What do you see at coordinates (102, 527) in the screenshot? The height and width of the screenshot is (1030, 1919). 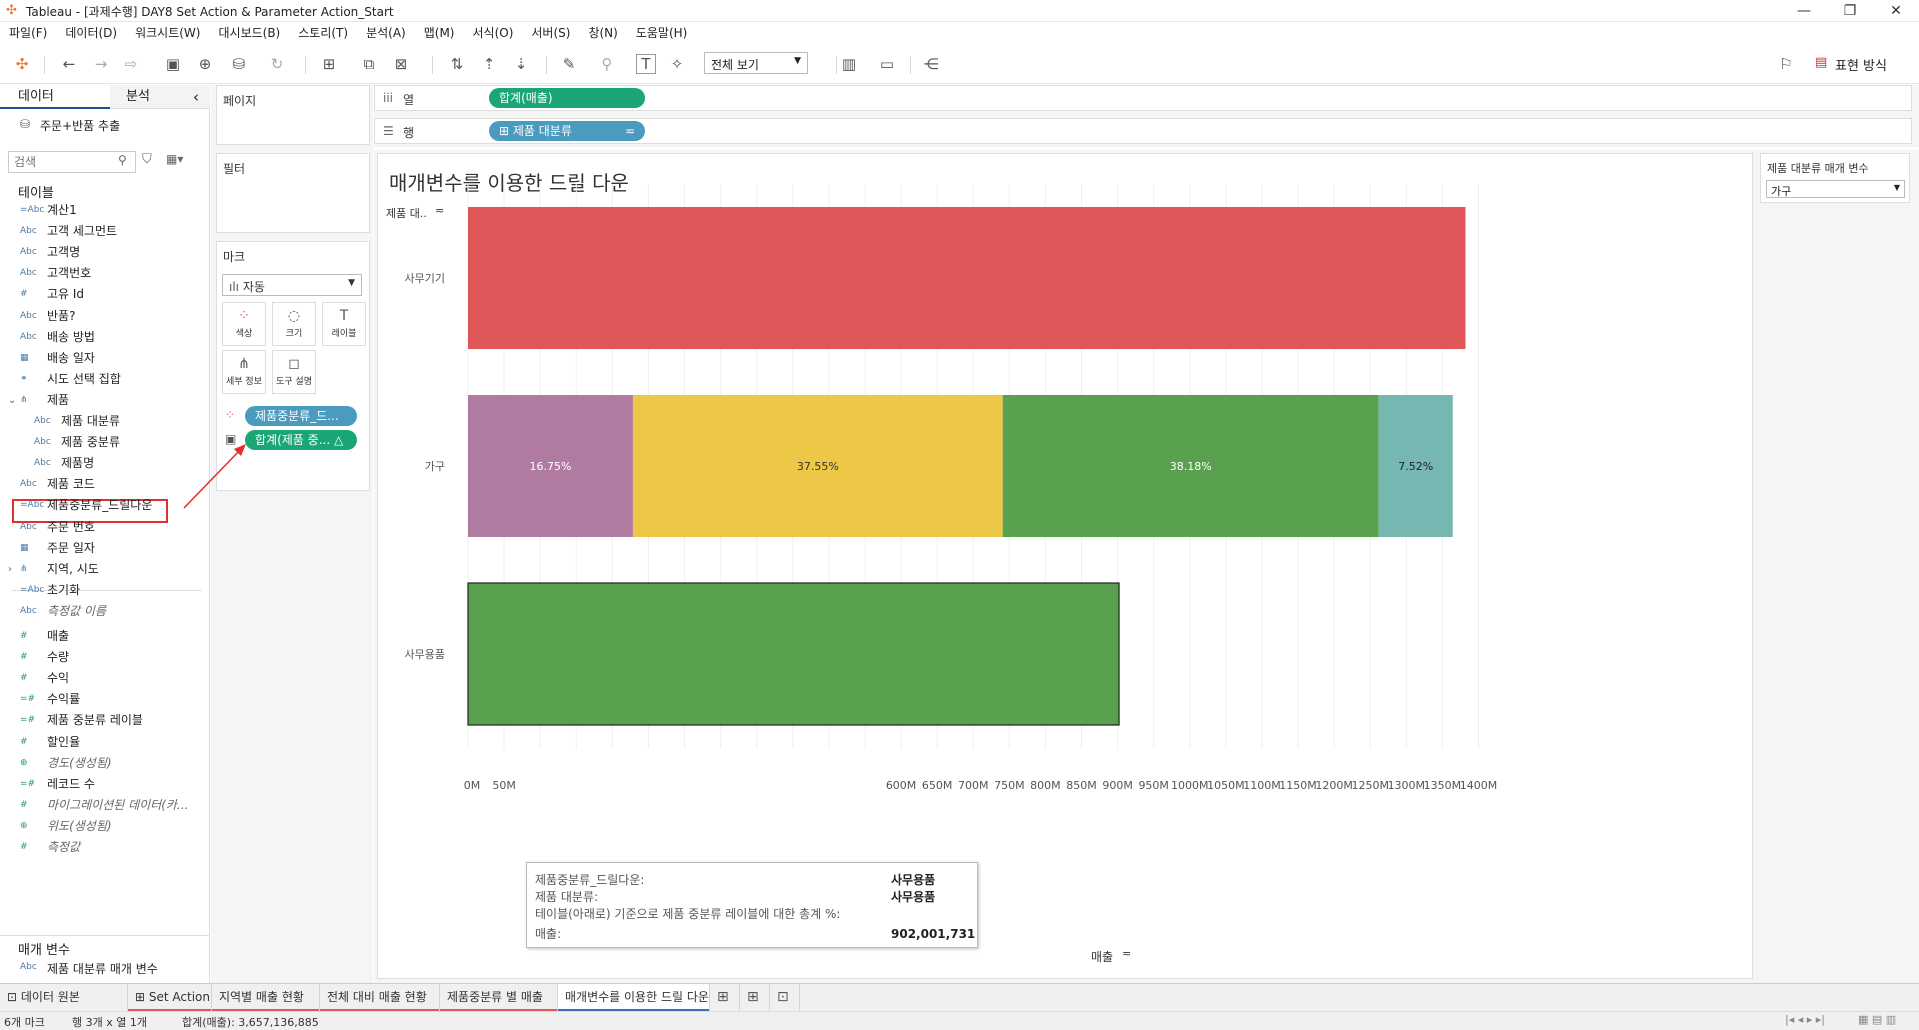 I see `field-item: Abc 주문 번호` at bounding box center [102, 527].